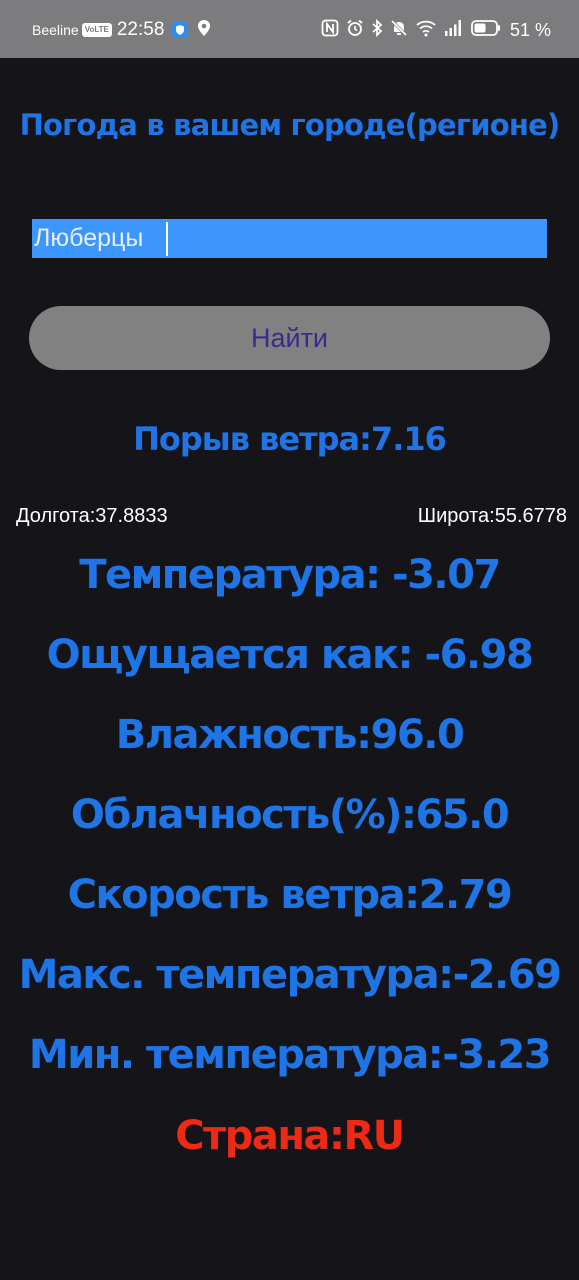 Image resolution: width=579 pixels, height=1280 pixels. Describe the element at coordinates (96, 30) in the screenshot. I see `volte-badge: VoLTE` at that location.